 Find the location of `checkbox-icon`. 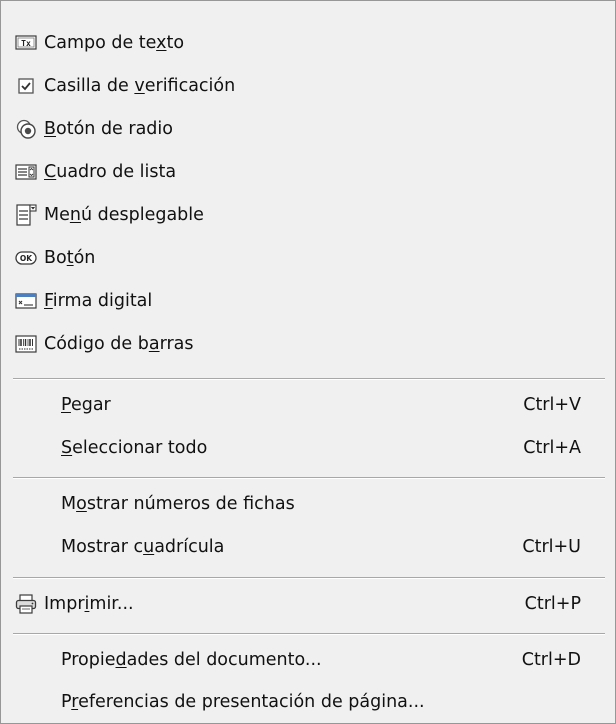

checkbox-icon is located at coordinates (26, 86).